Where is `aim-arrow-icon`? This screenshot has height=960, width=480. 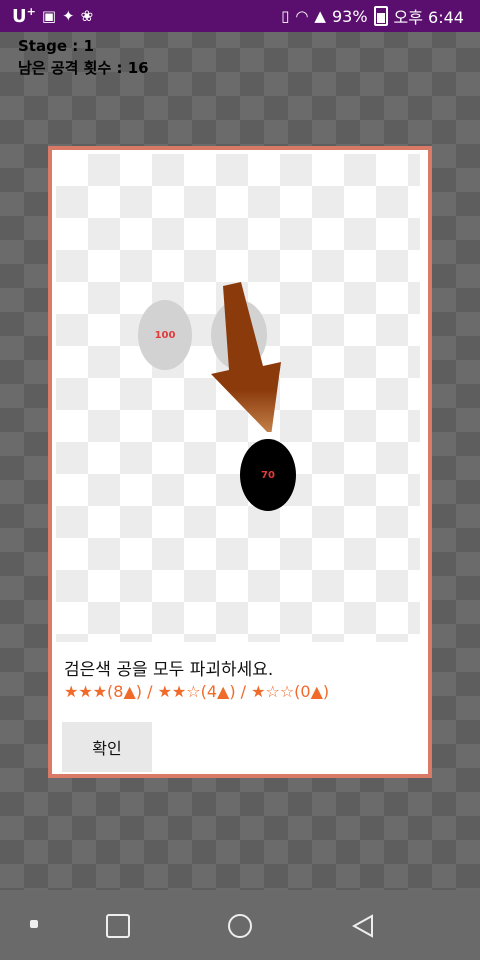
aim-arrow-icon is located at coordinates (246, 357).